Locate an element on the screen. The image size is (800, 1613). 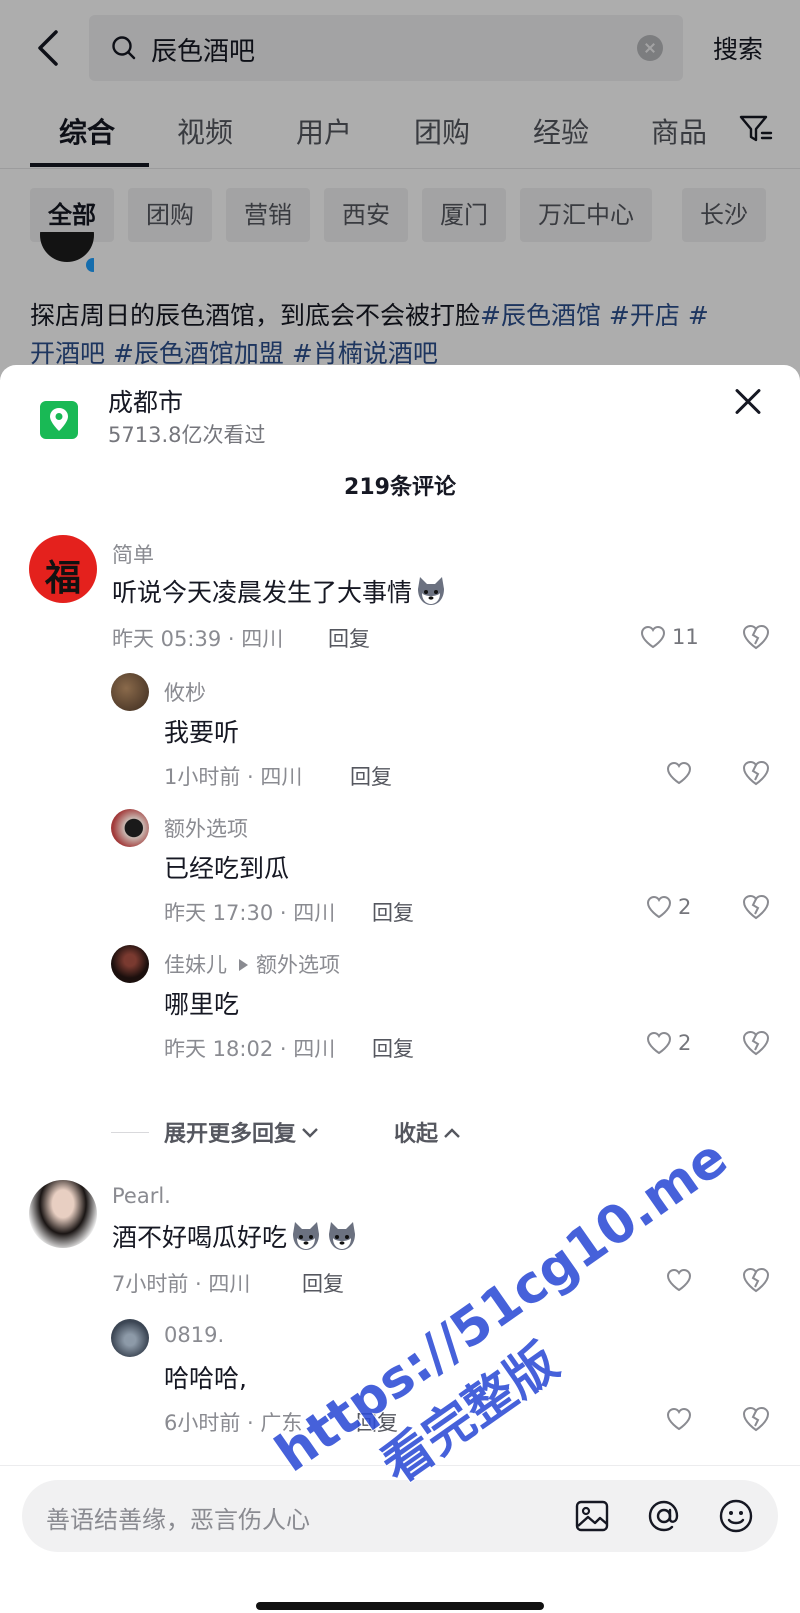
collapse-replies: 收起 is located at coordinates (428, 1132).